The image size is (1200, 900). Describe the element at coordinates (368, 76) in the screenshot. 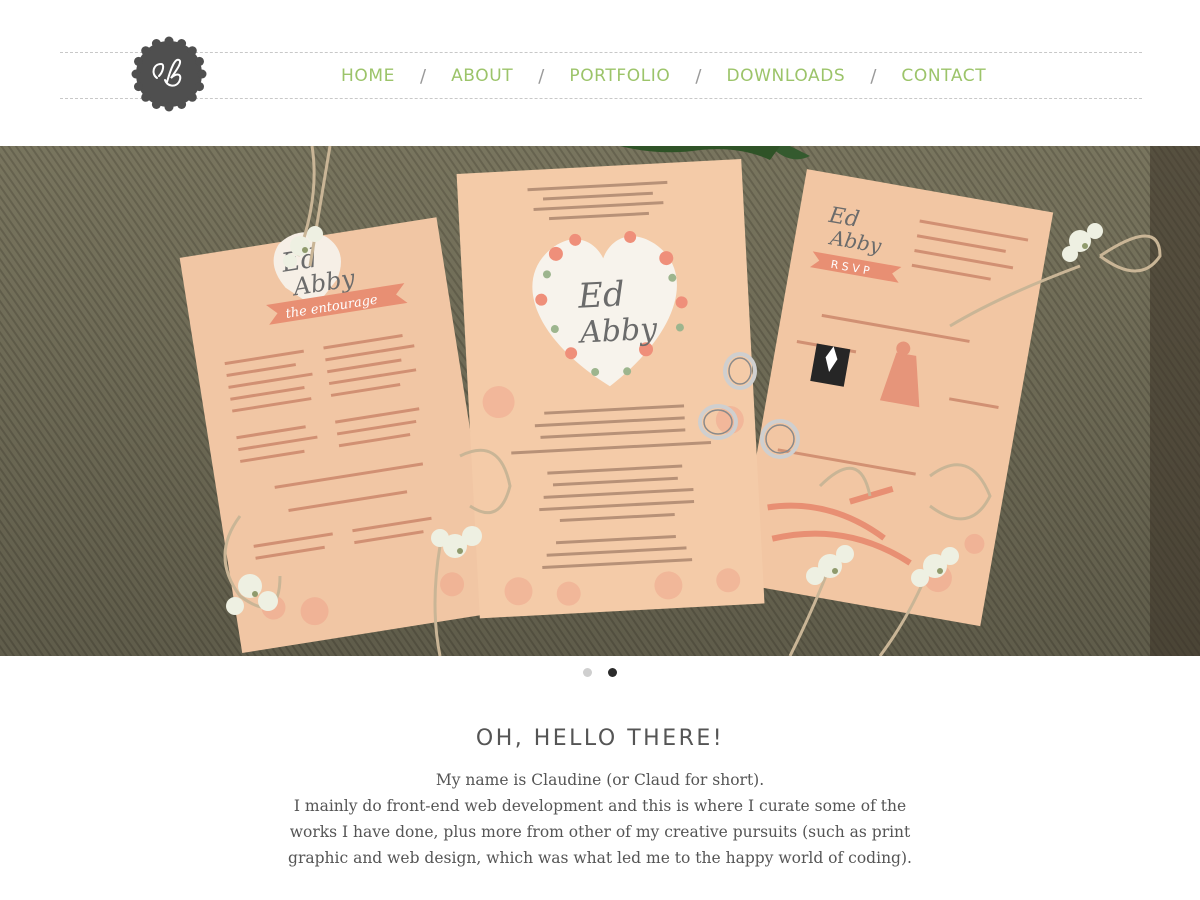

I see `nav-home-link: HOME` at that location.